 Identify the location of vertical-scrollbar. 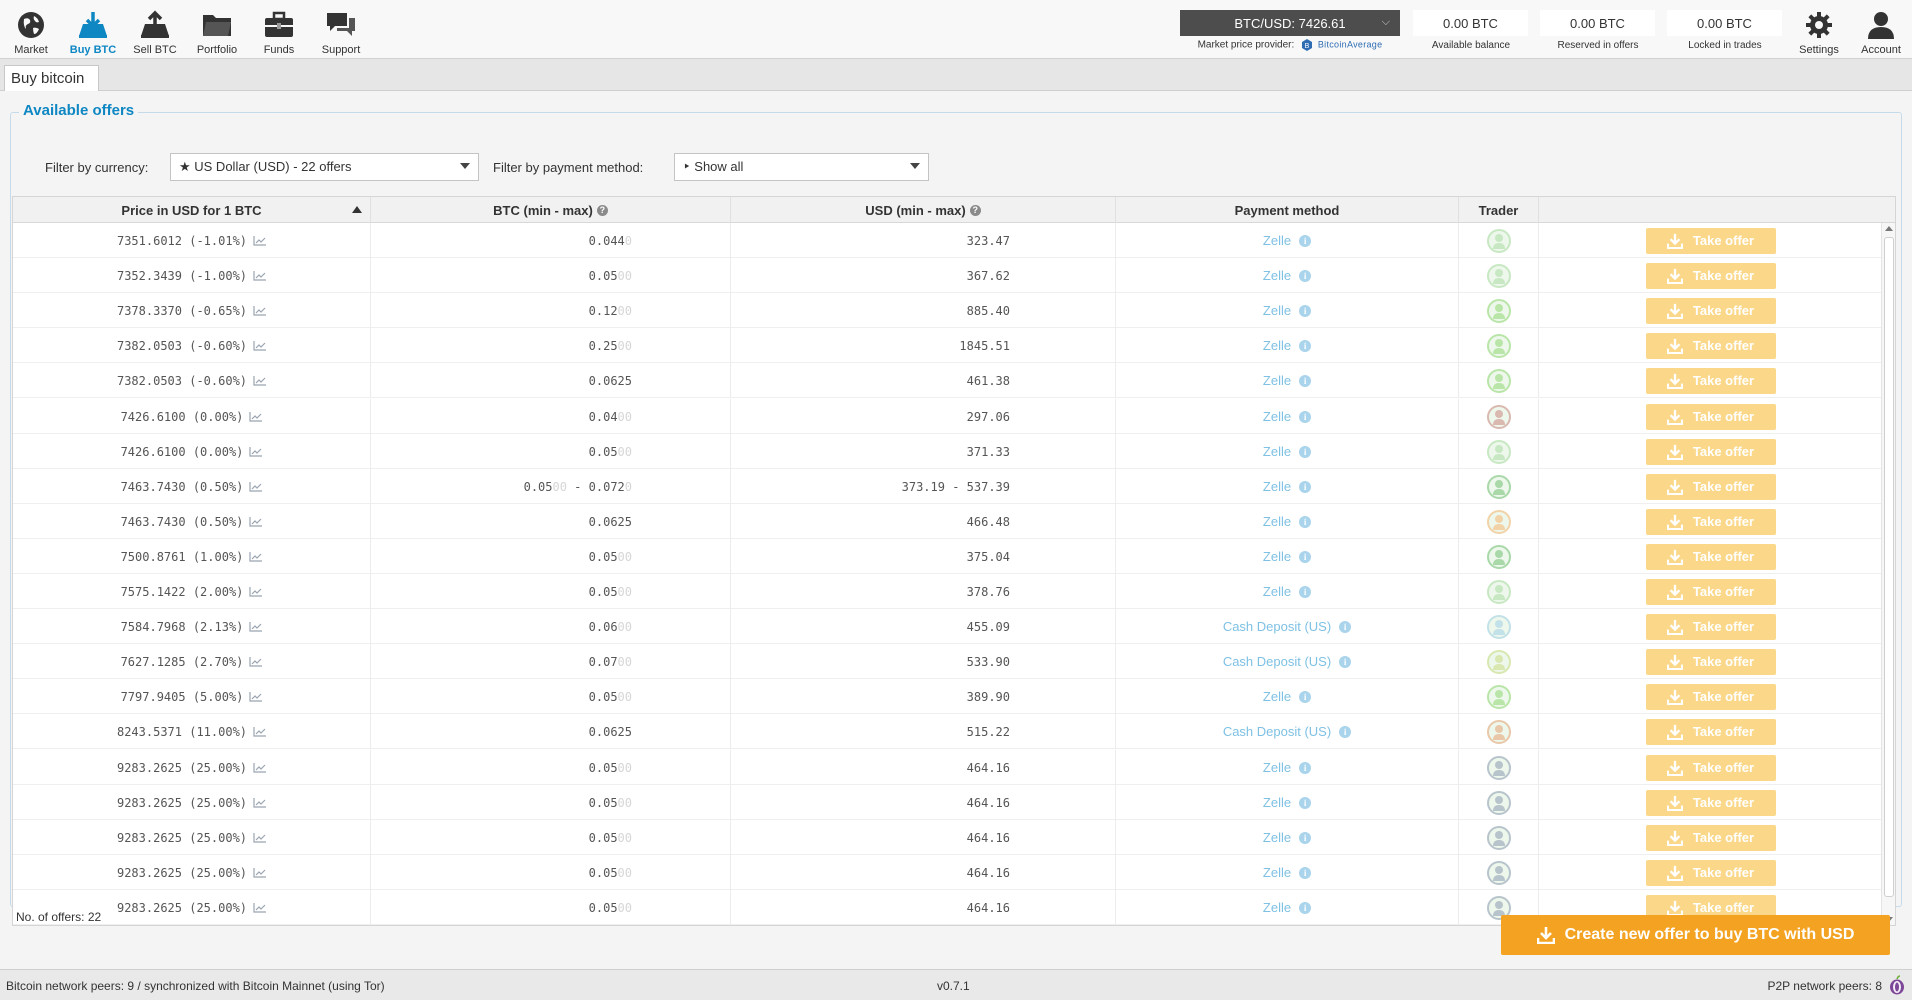
(1888, 574).